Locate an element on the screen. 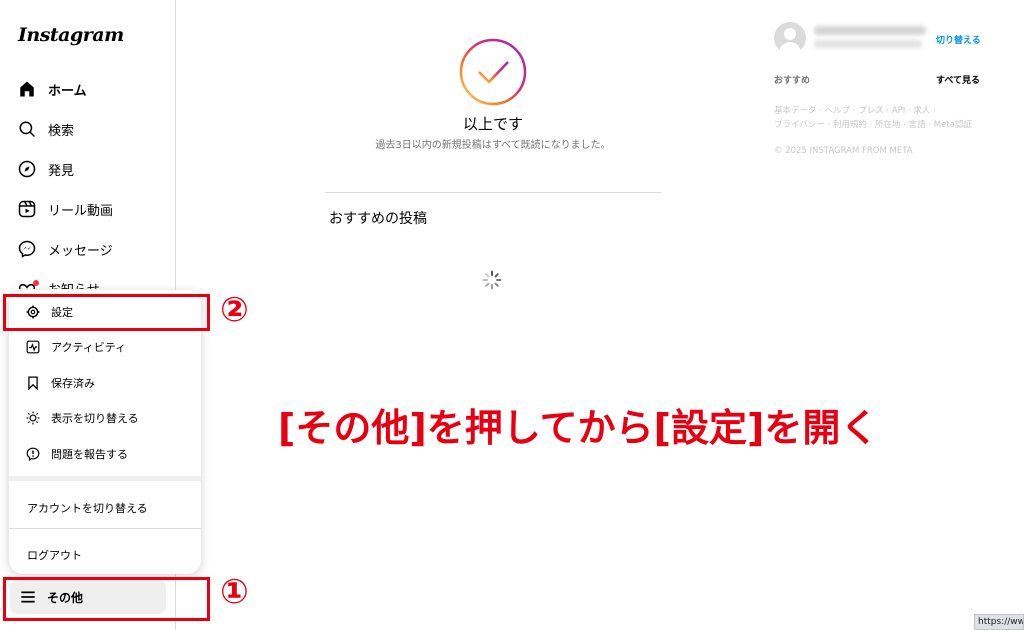 This screenshot has height=630, width=1024. sidebar-item-label: リール動画 is located at coordinates (81, 211).